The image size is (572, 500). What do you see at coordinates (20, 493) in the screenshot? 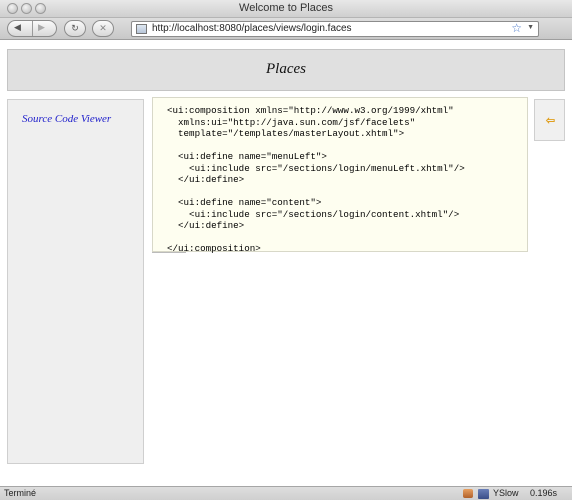
I see `status-text: Terminé` at bounding box center [20, 493].